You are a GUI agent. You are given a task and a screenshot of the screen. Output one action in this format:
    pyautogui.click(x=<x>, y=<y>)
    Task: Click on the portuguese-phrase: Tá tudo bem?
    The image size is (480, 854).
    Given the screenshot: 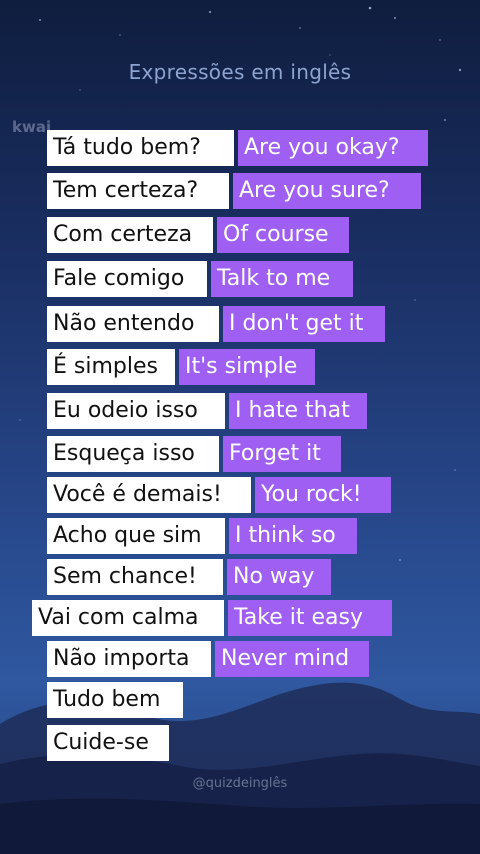 What is the action you would take?
    pyautogui.click(x=140, y=148)
    